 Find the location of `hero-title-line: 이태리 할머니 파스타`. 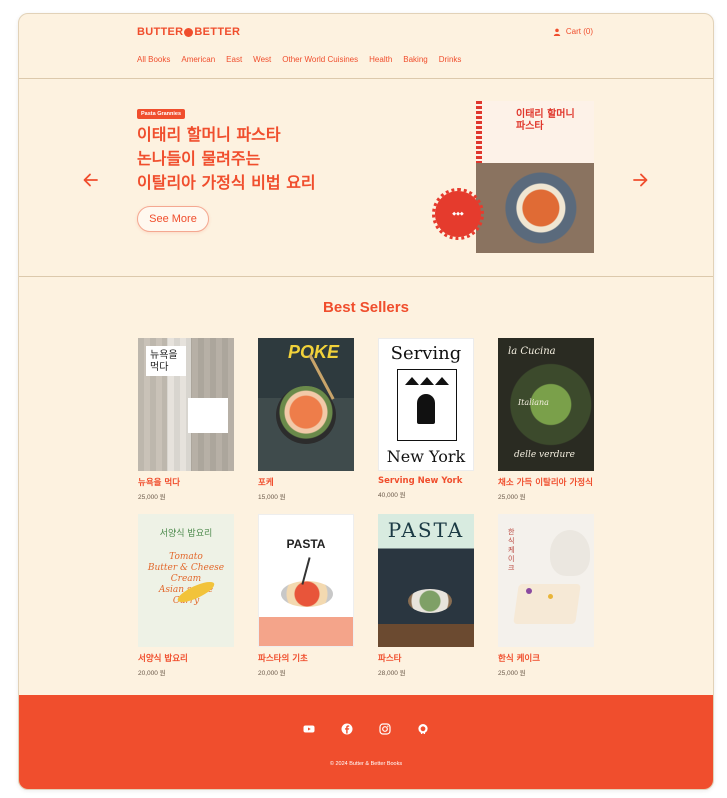

hero-title-line: 이태리 할머니 파스타 is located at coordinates (209, 134).